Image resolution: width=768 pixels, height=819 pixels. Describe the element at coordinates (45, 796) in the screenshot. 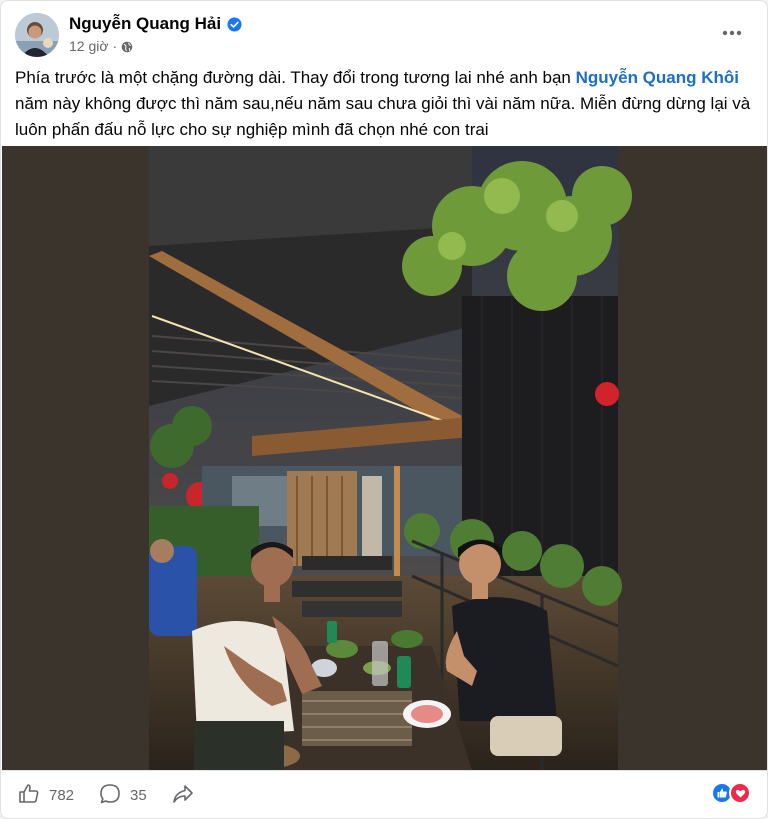

I see `like-button: 782` at that location.